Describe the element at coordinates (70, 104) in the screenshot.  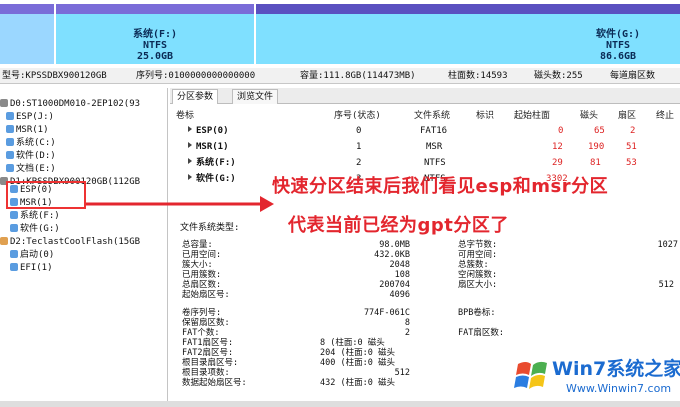
I see `tree-disk-d0: D0:ST1000DM010-2EP102(93` at that location.